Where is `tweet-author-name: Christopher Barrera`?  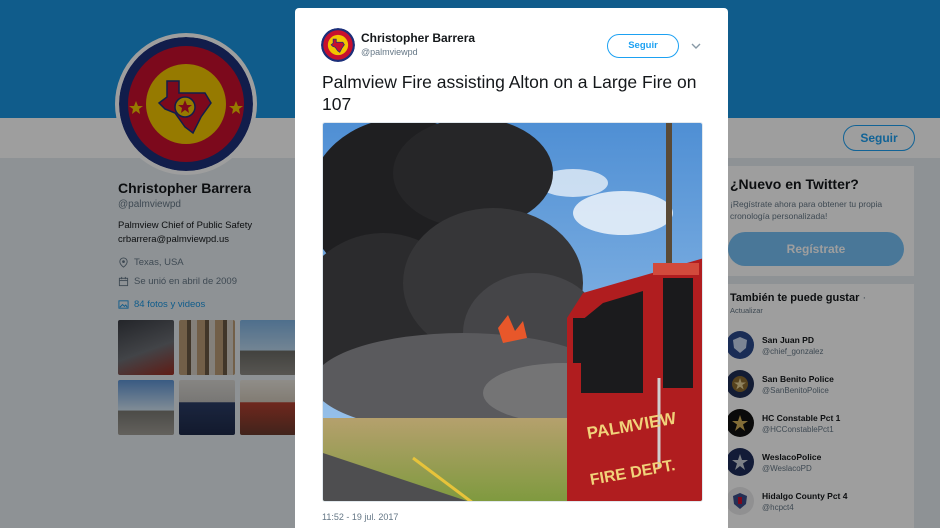
tweet-author-name: Christopher Barrera is located at coordinates (418, 38).